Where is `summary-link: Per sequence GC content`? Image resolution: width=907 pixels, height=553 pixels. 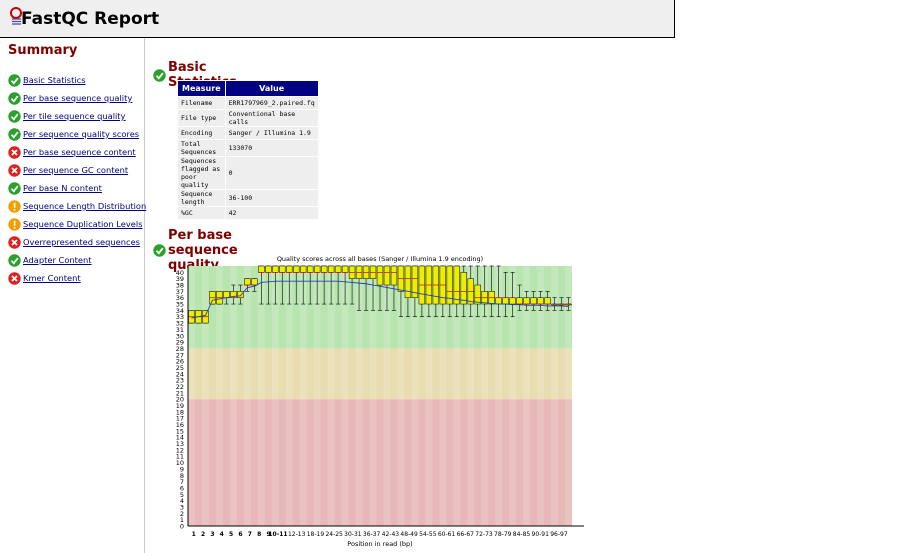 summary-link: Per sequence GC content is located at coordinates (75, 170).